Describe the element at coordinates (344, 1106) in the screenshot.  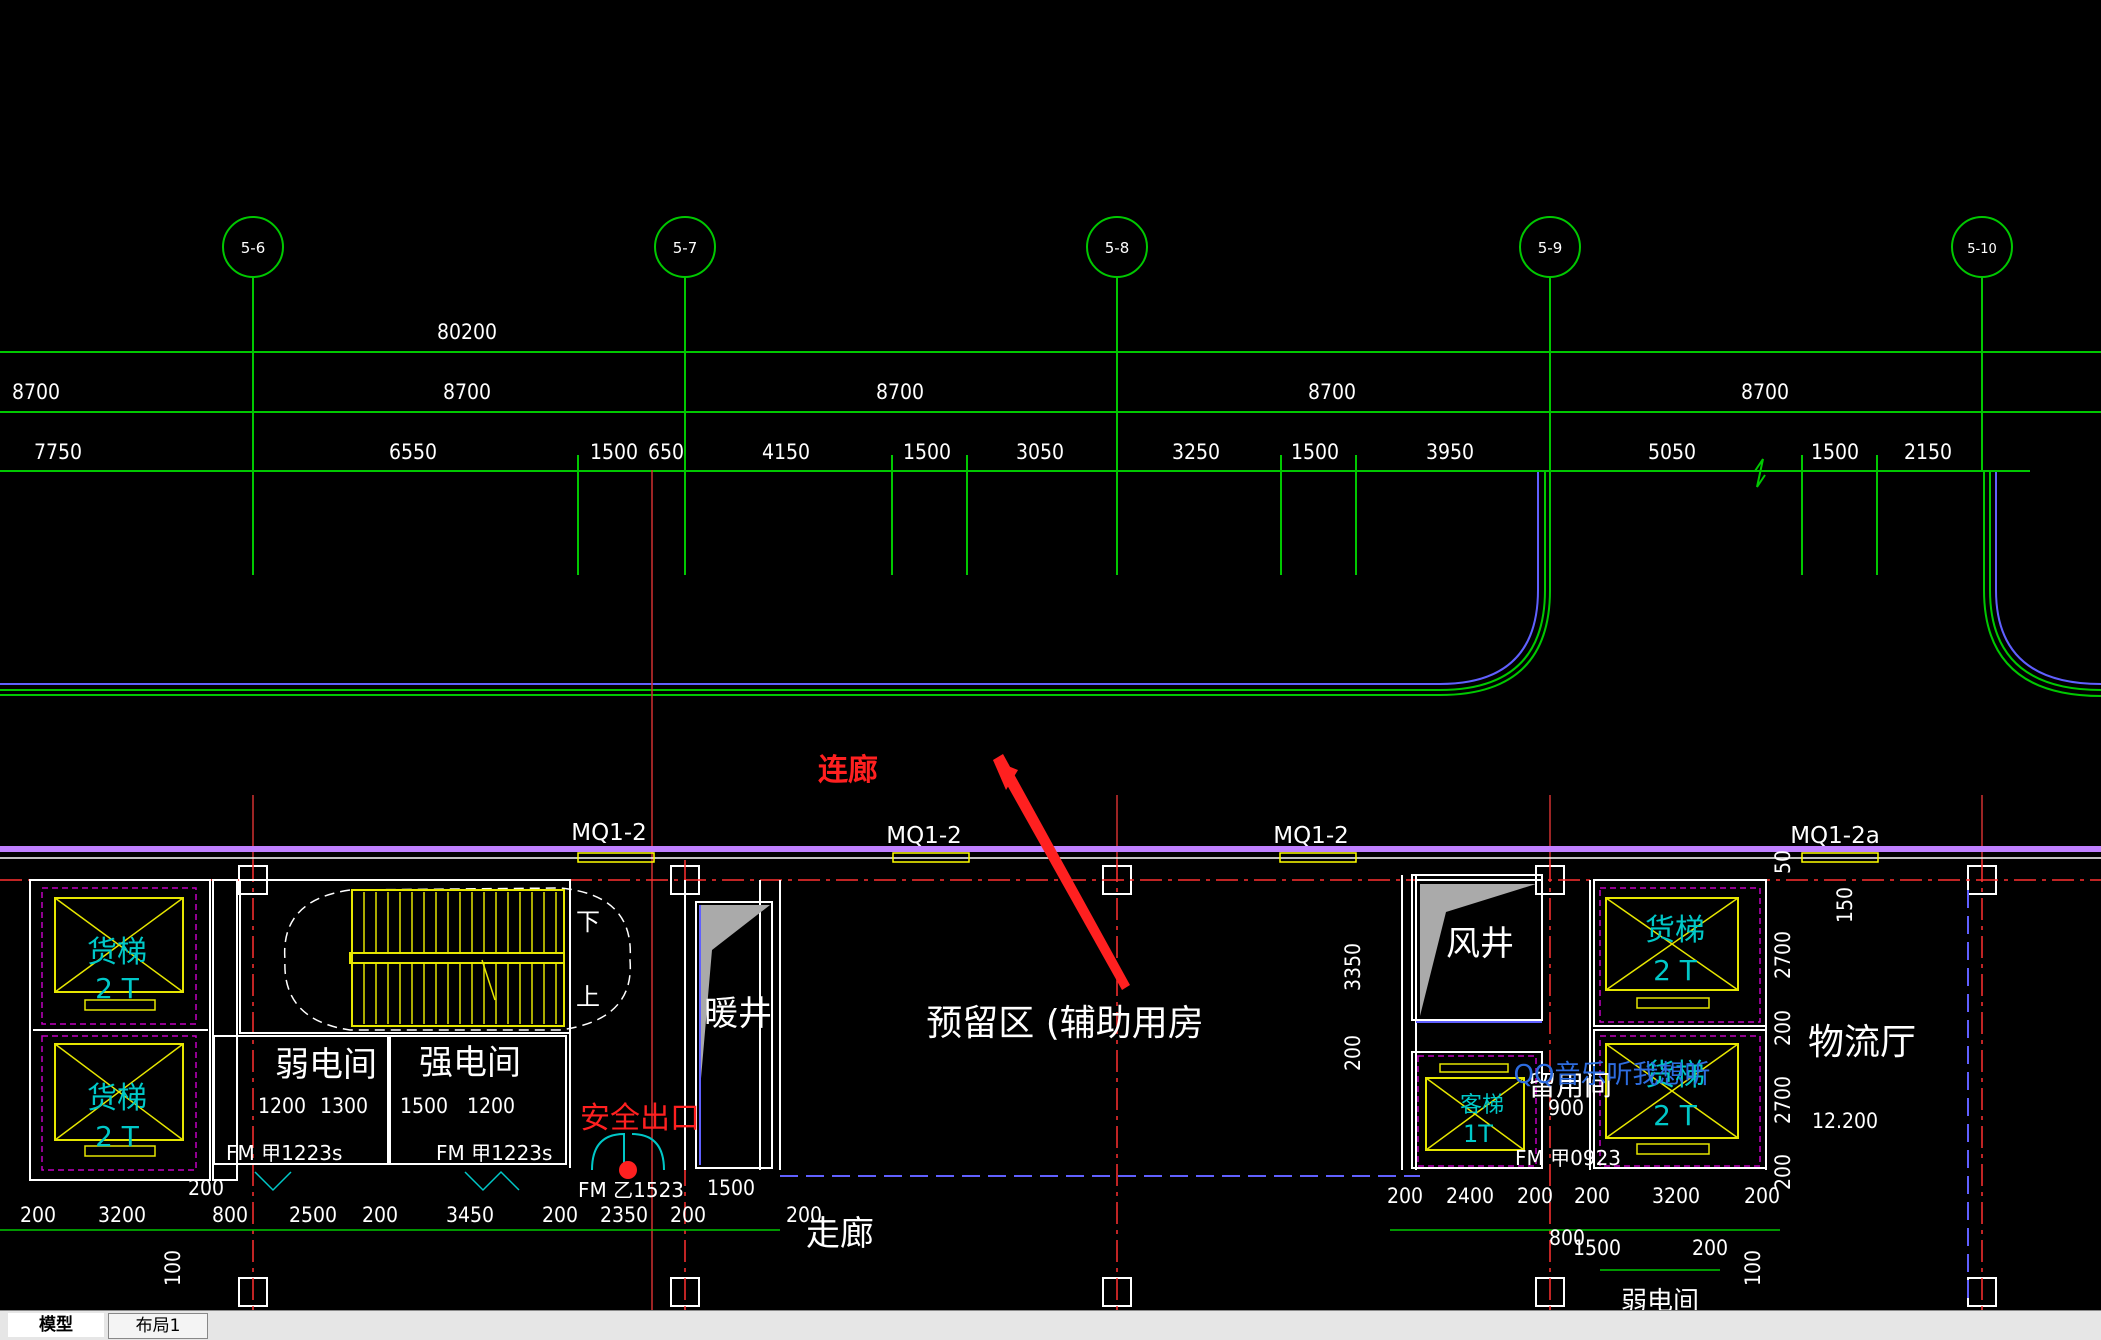
I see `svg-text: 1300` at that location.